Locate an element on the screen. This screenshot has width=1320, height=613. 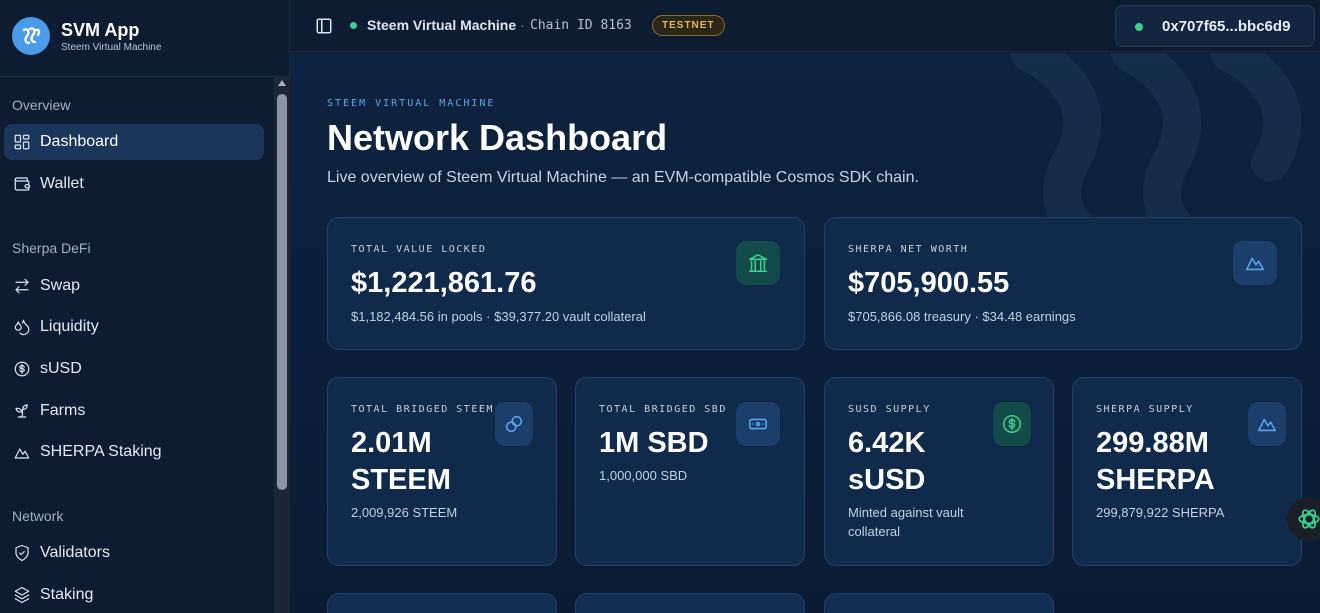
sidebar-item-label: sUSD is located at coordinates (61, 368).